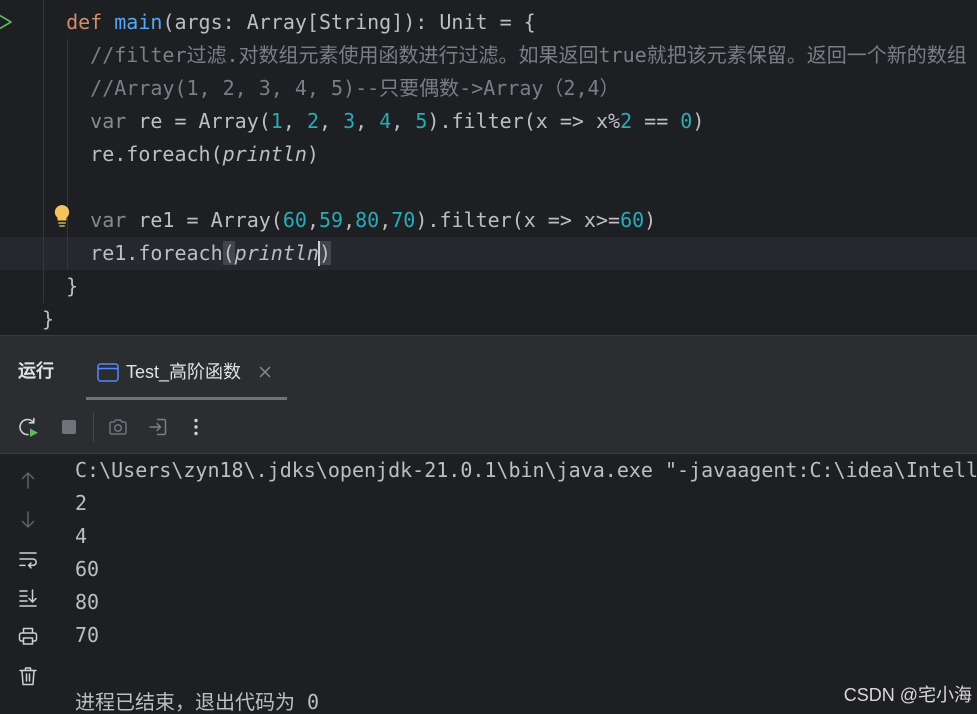 This screenshot has height=714, width=977. Describe the element at coordinates (118, 427) in the screenshot. I see `screenshot-icon` at that location.